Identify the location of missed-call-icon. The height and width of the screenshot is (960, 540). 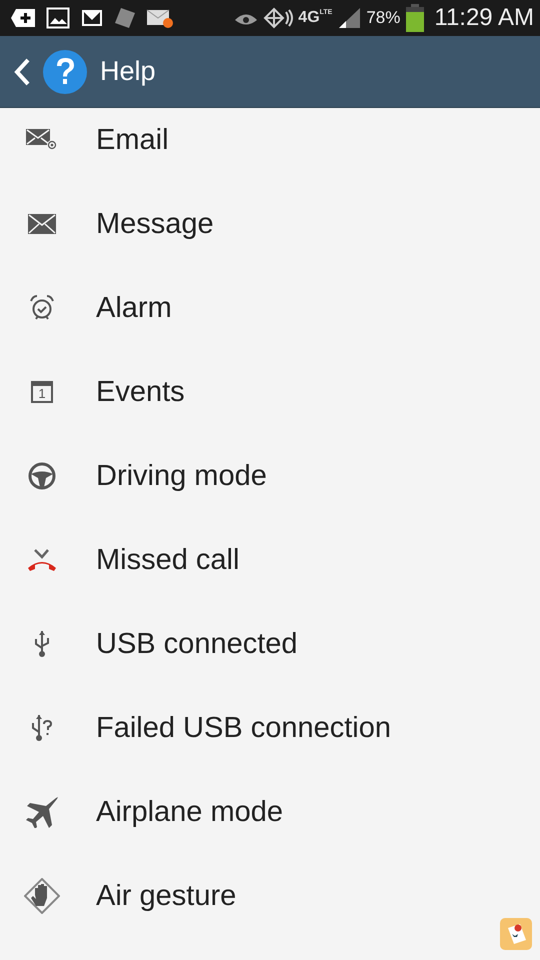
(42, 560).